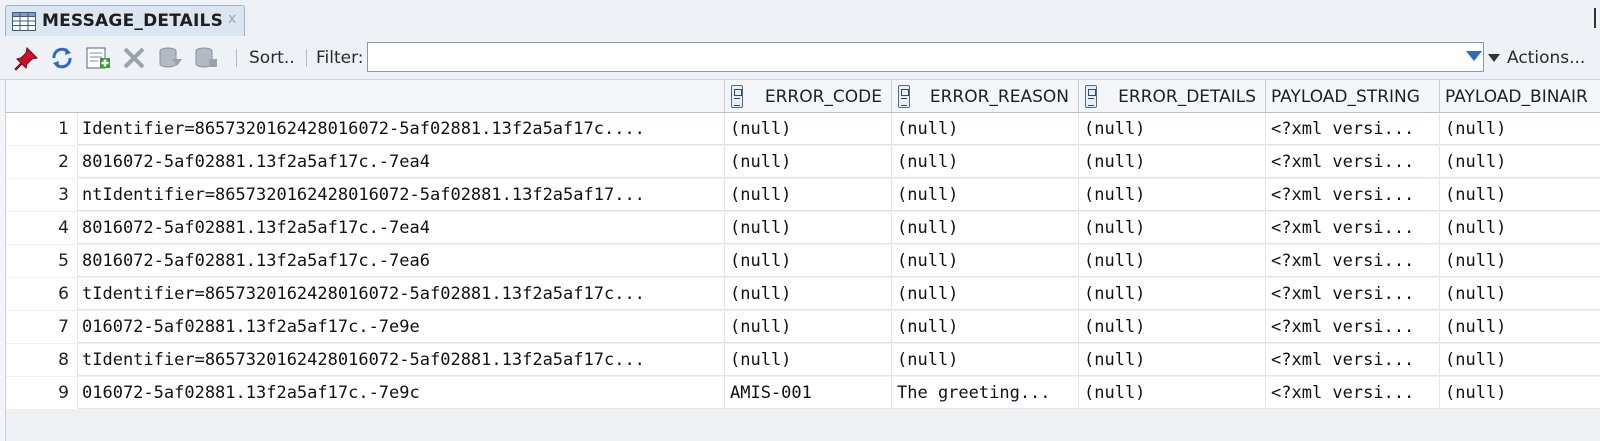 The image size is (1600, 441). What do you see at coordinates (42, 327) in the screenshot?
I see `row-number: 7` at bounding box center [42, 327].